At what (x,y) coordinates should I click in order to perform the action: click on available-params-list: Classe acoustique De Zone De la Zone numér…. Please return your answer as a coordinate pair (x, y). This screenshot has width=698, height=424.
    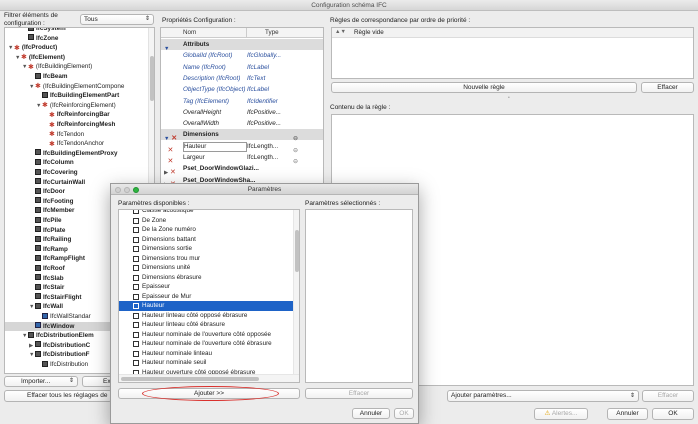
    Looking at the image, I should click on (209, 296).